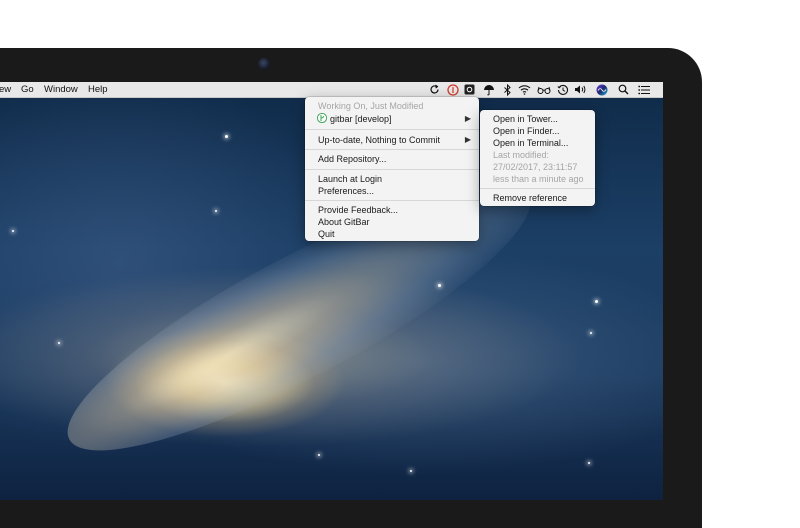 The image size is (800, 528). I want to click on menu-item-about: About GitBar, so click(392, 222).